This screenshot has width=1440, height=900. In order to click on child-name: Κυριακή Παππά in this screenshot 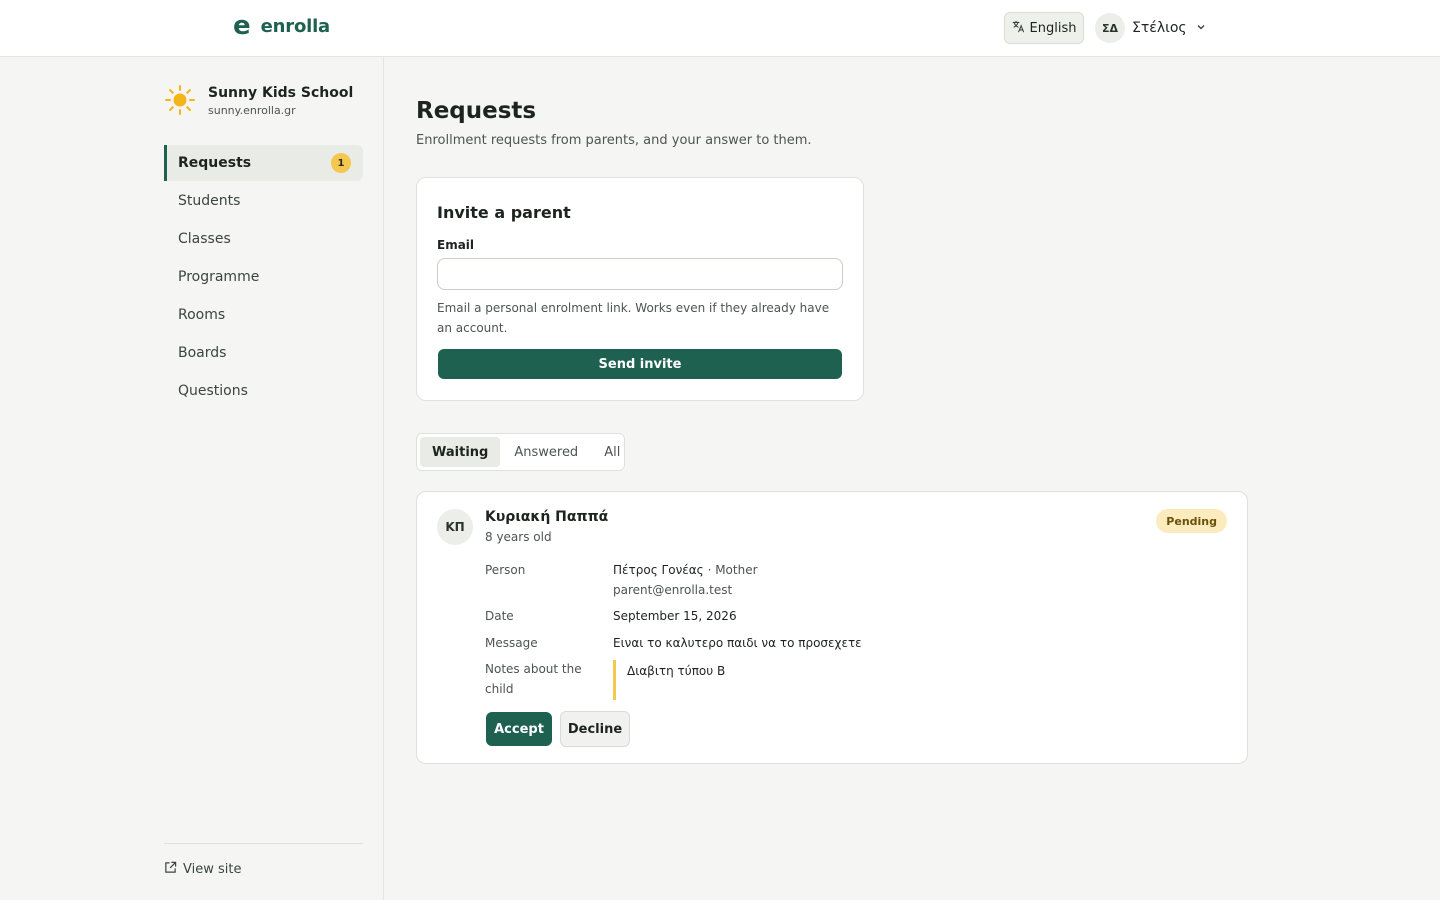, I will do `click(547, 517)`.